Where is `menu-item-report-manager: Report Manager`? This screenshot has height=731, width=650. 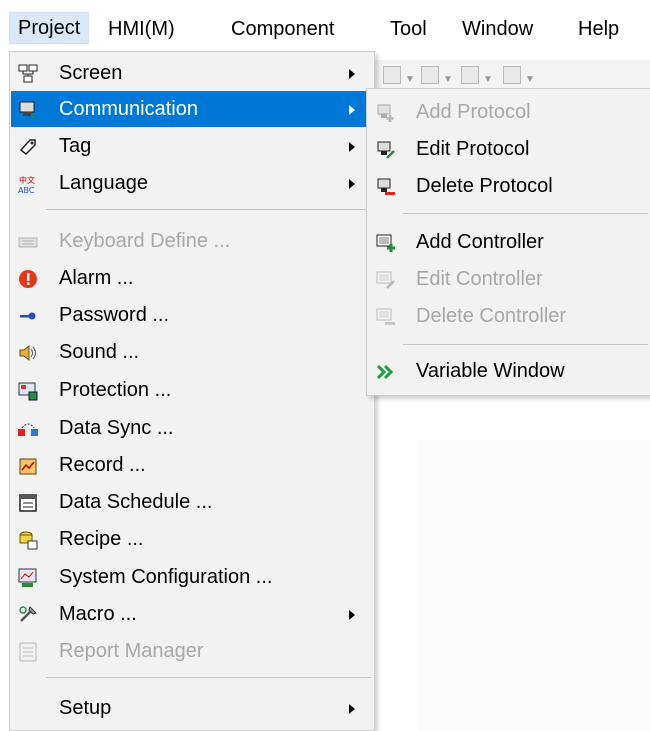
menu-item-report-manager: Report Manager is located at coordinates (192, 651).